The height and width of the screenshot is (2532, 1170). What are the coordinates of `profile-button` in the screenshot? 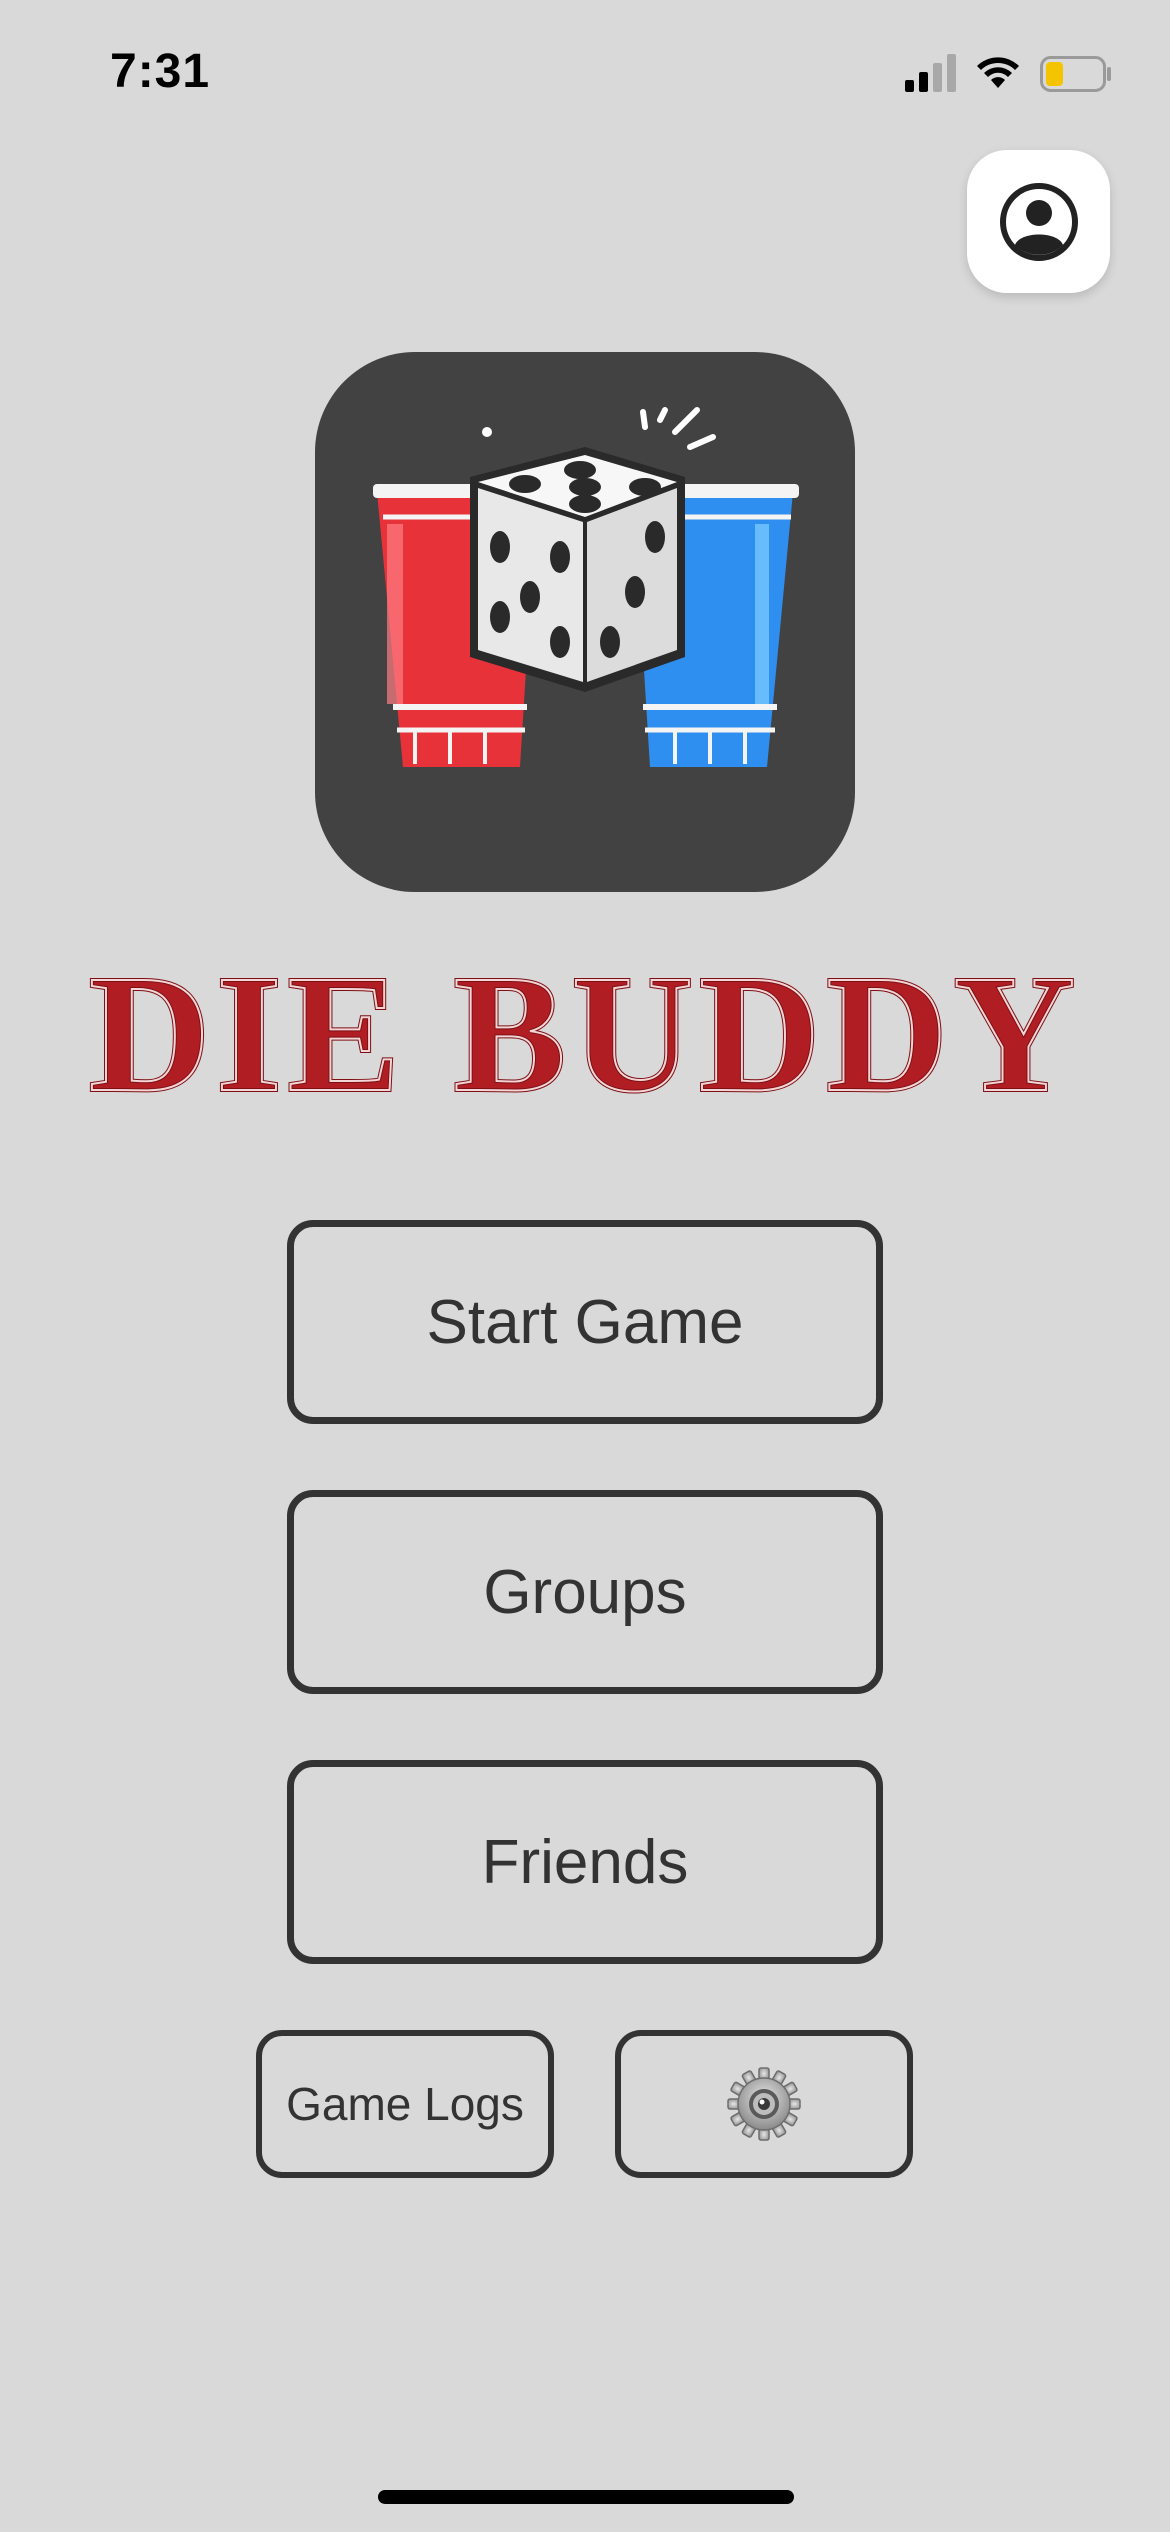 It's located at (1038, 221).